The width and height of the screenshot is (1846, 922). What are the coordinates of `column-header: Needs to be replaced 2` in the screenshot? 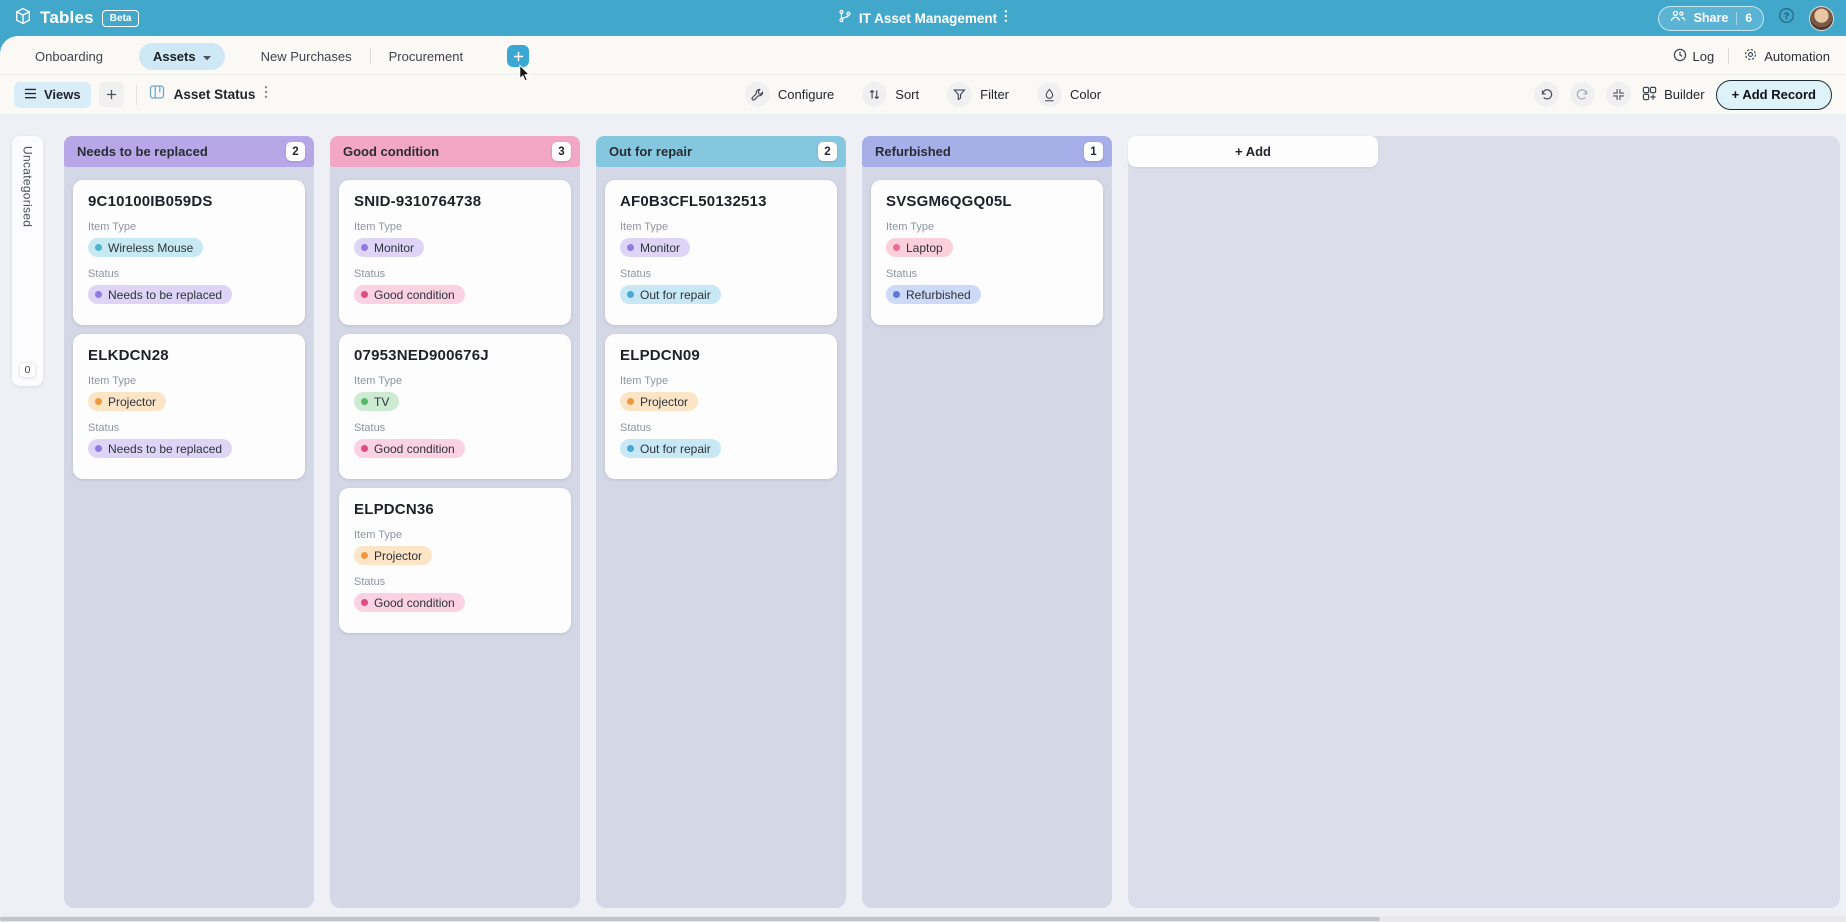 It's located at (189, 151).